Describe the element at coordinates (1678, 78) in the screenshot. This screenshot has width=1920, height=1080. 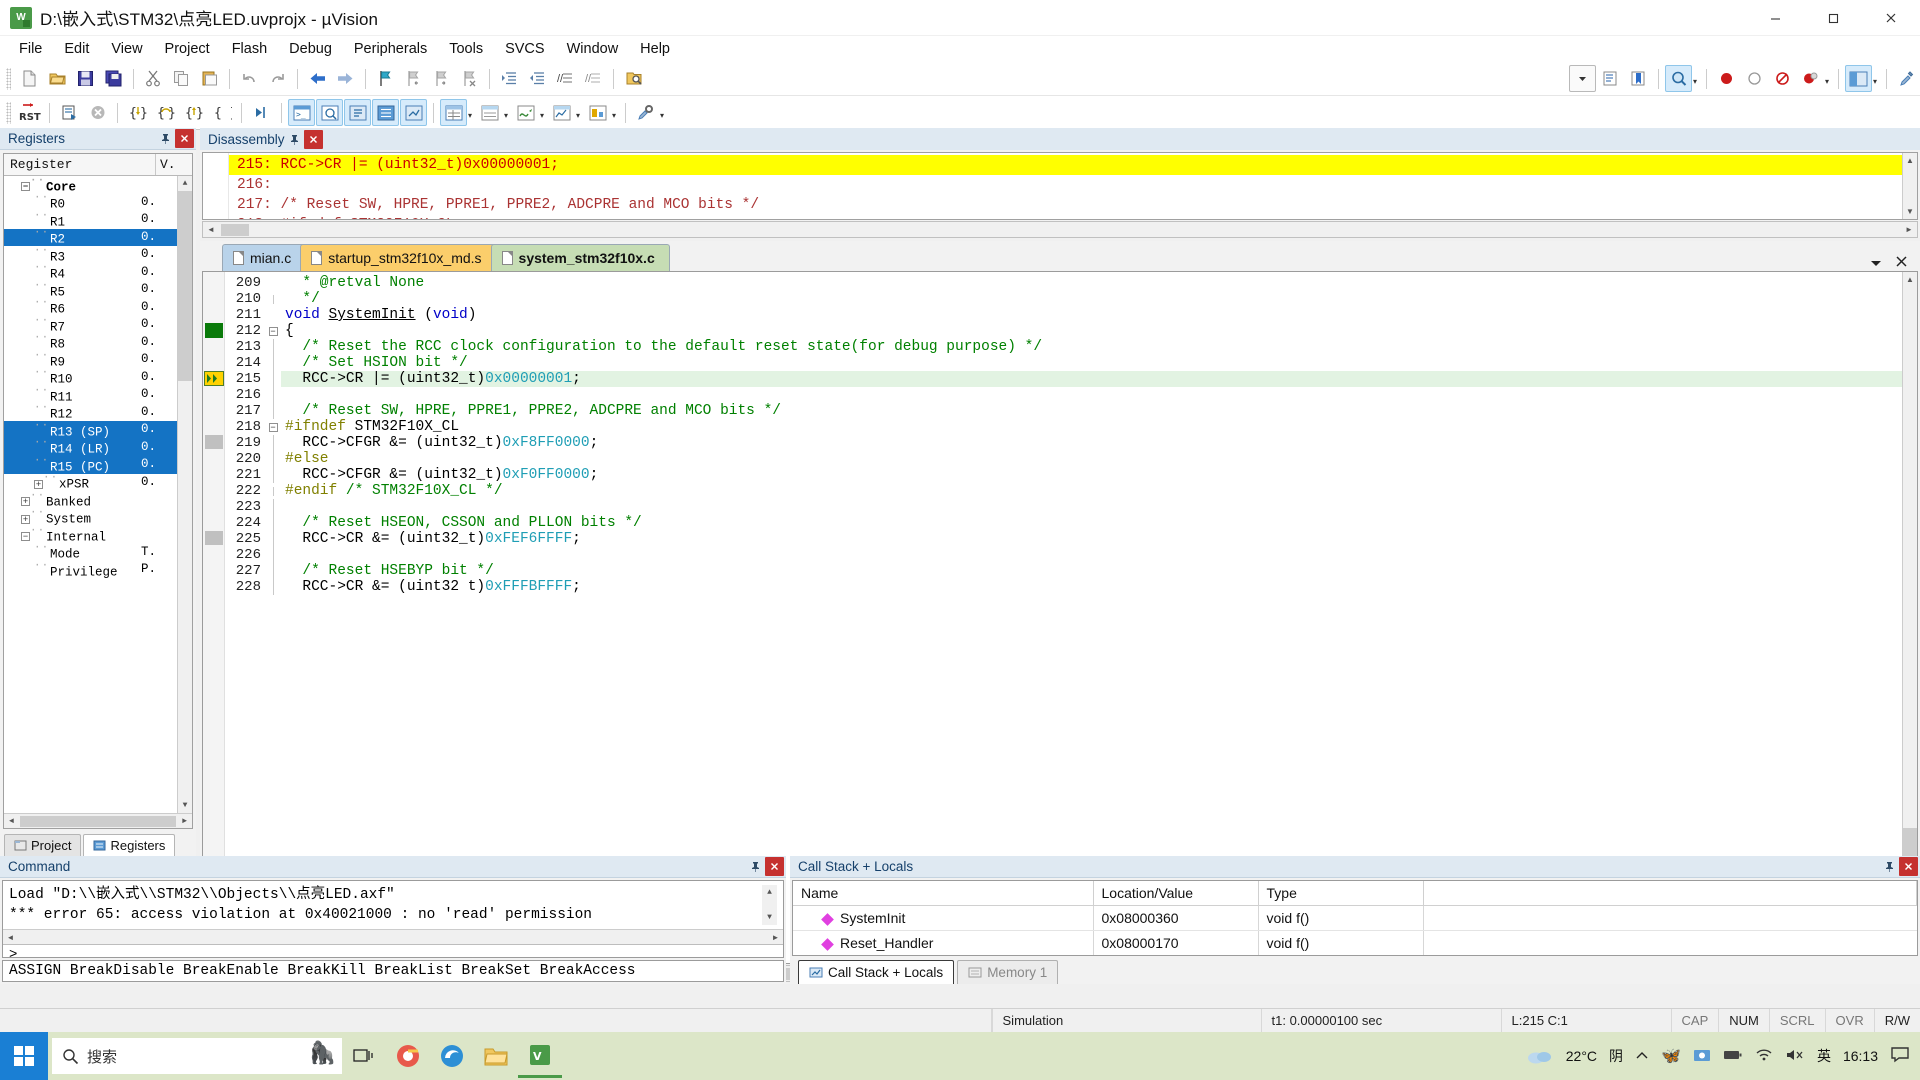
I see `find-icon` at that location.